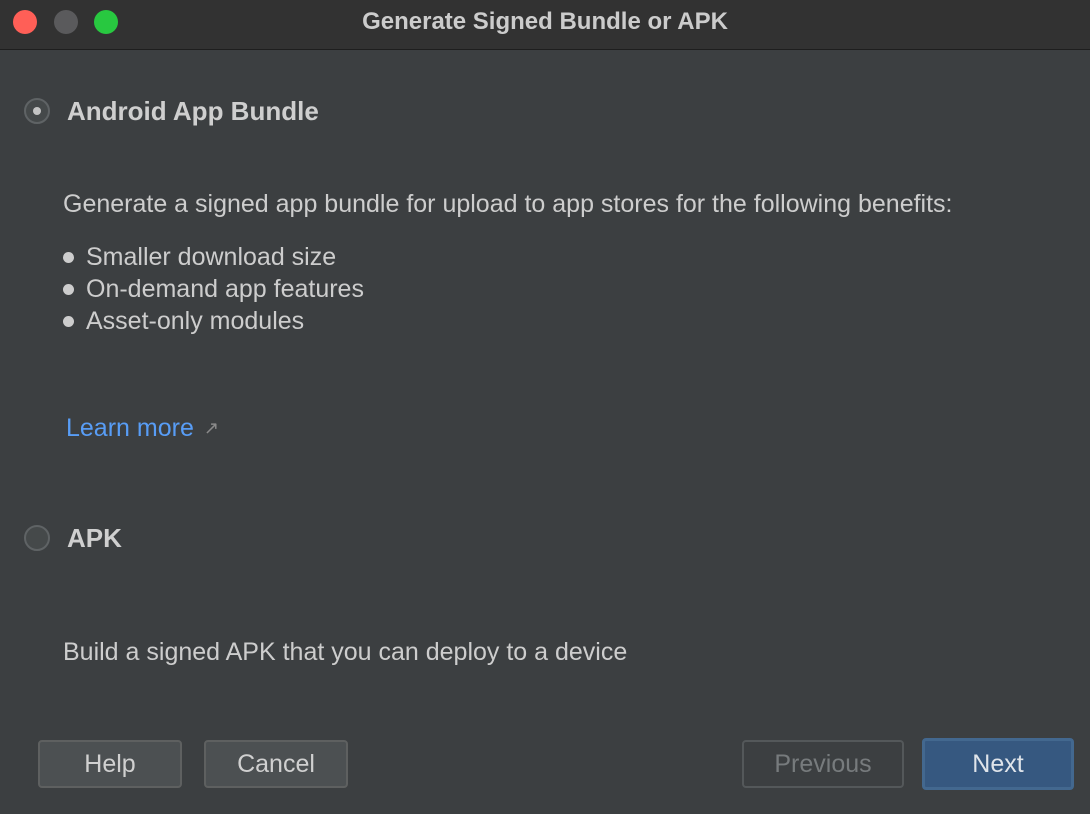 This screenshot has width=1090, height=814. Describe the element at coordinates (37, 538) in the screenshot. I see `apk-radio-button` at that location.